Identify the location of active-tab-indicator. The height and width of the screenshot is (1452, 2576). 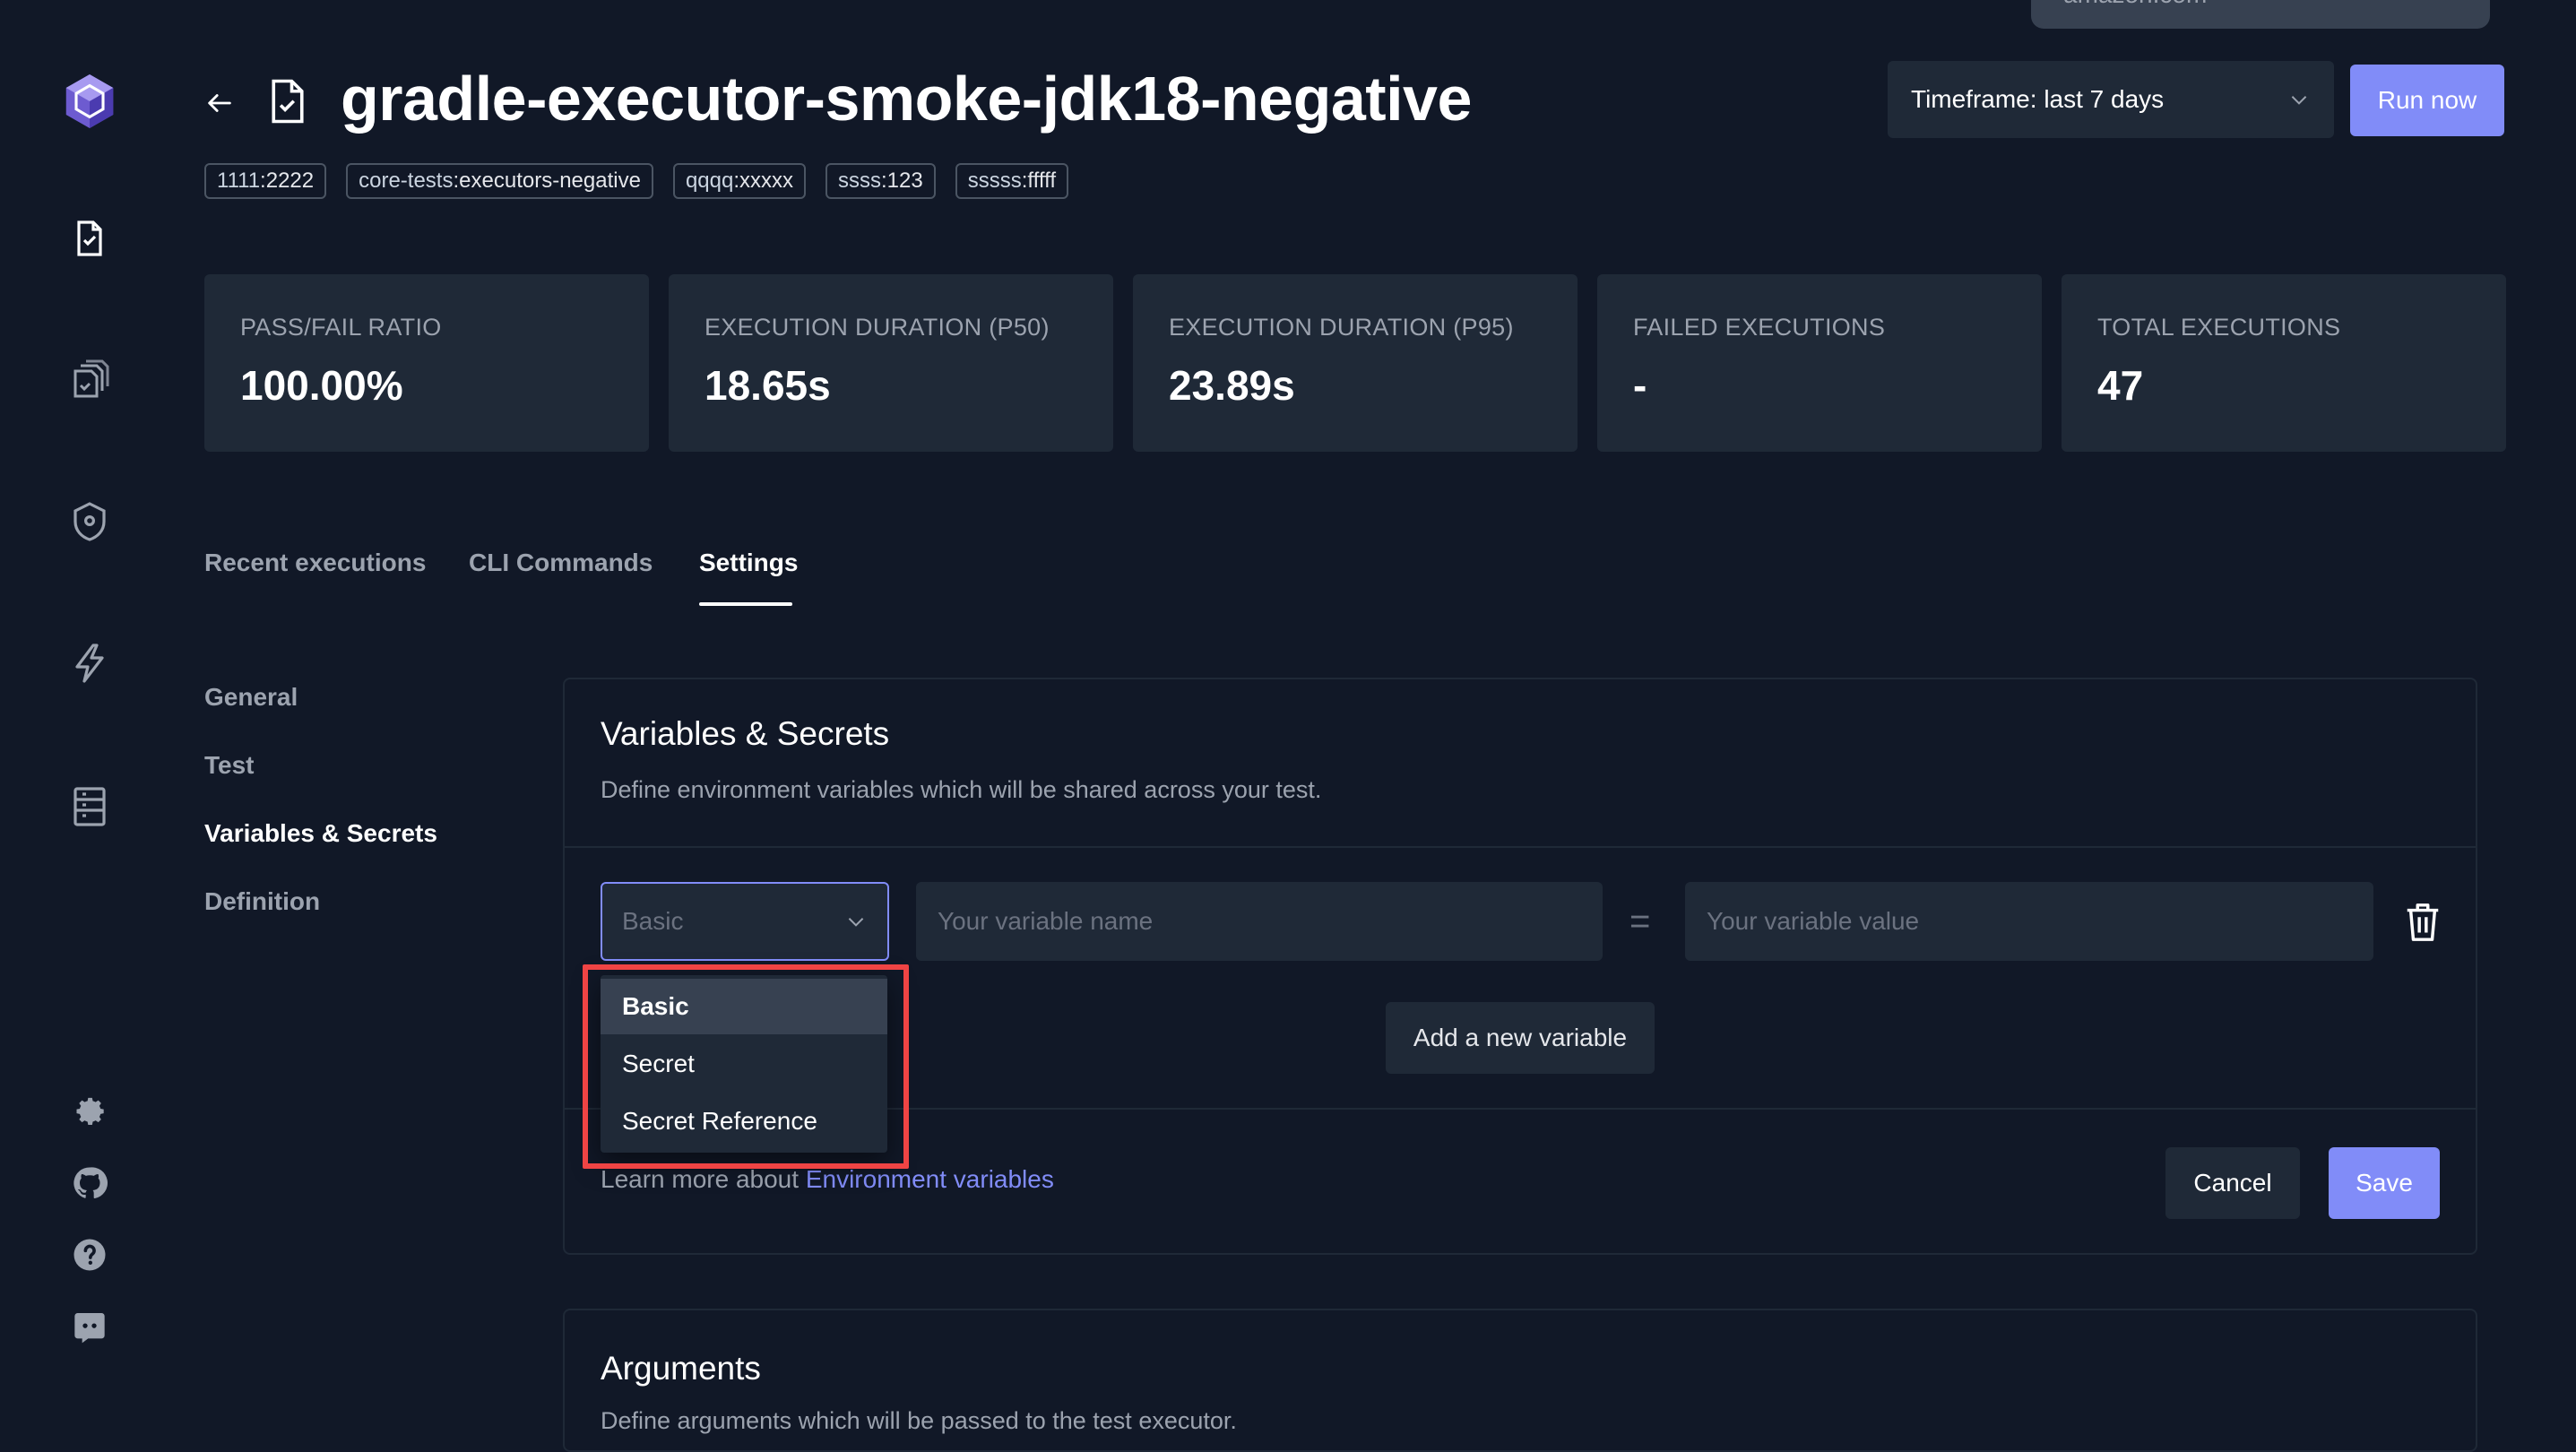
(745, 604).